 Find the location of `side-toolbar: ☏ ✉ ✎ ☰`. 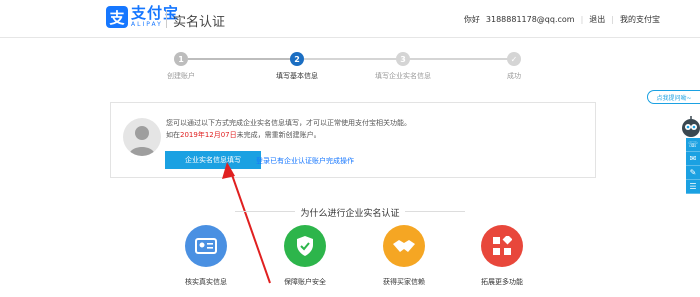

side-toolbar: ☏ ✉ ✎ ☰ is located at coordinates (693, 166).